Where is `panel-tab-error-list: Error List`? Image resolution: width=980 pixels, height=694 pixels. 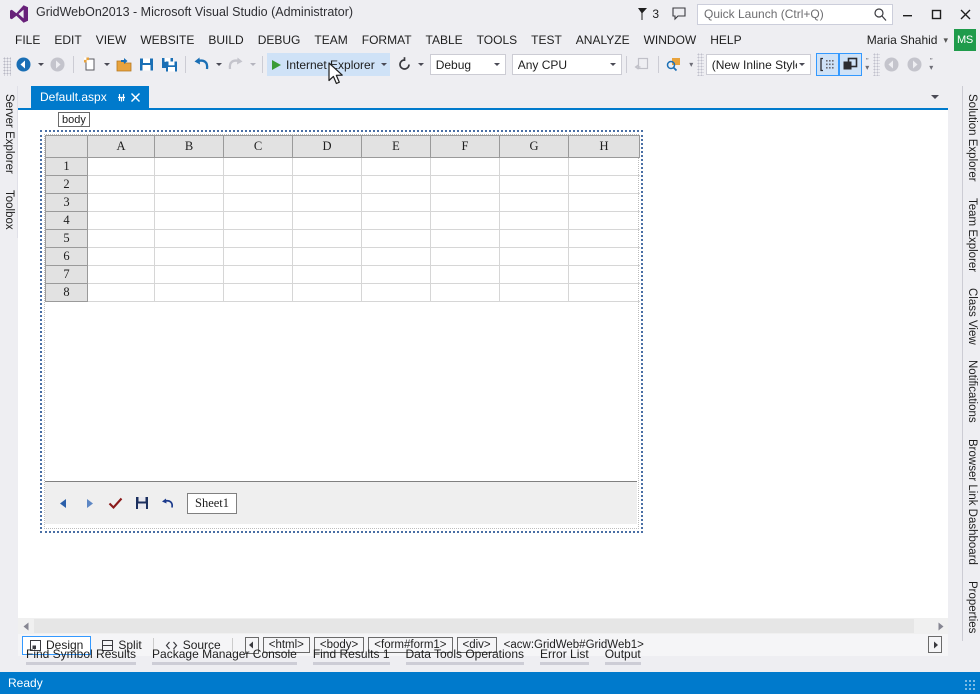
panel-tab-error-list: Error List is located at coordinates (564, 654).